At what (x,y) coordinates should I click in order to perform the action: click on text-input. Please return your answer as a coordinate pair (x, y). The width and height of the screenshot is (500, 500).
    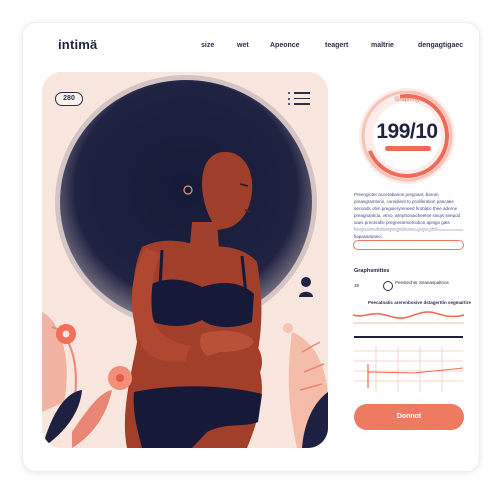
    Looking at the image, I should click on (408, 245).